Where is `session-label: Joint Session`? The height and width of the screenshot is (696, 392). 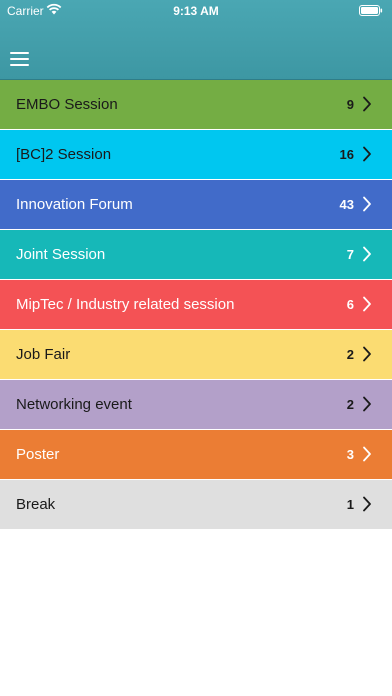 session-label: Joint Session is located at coordinates (61, 254).